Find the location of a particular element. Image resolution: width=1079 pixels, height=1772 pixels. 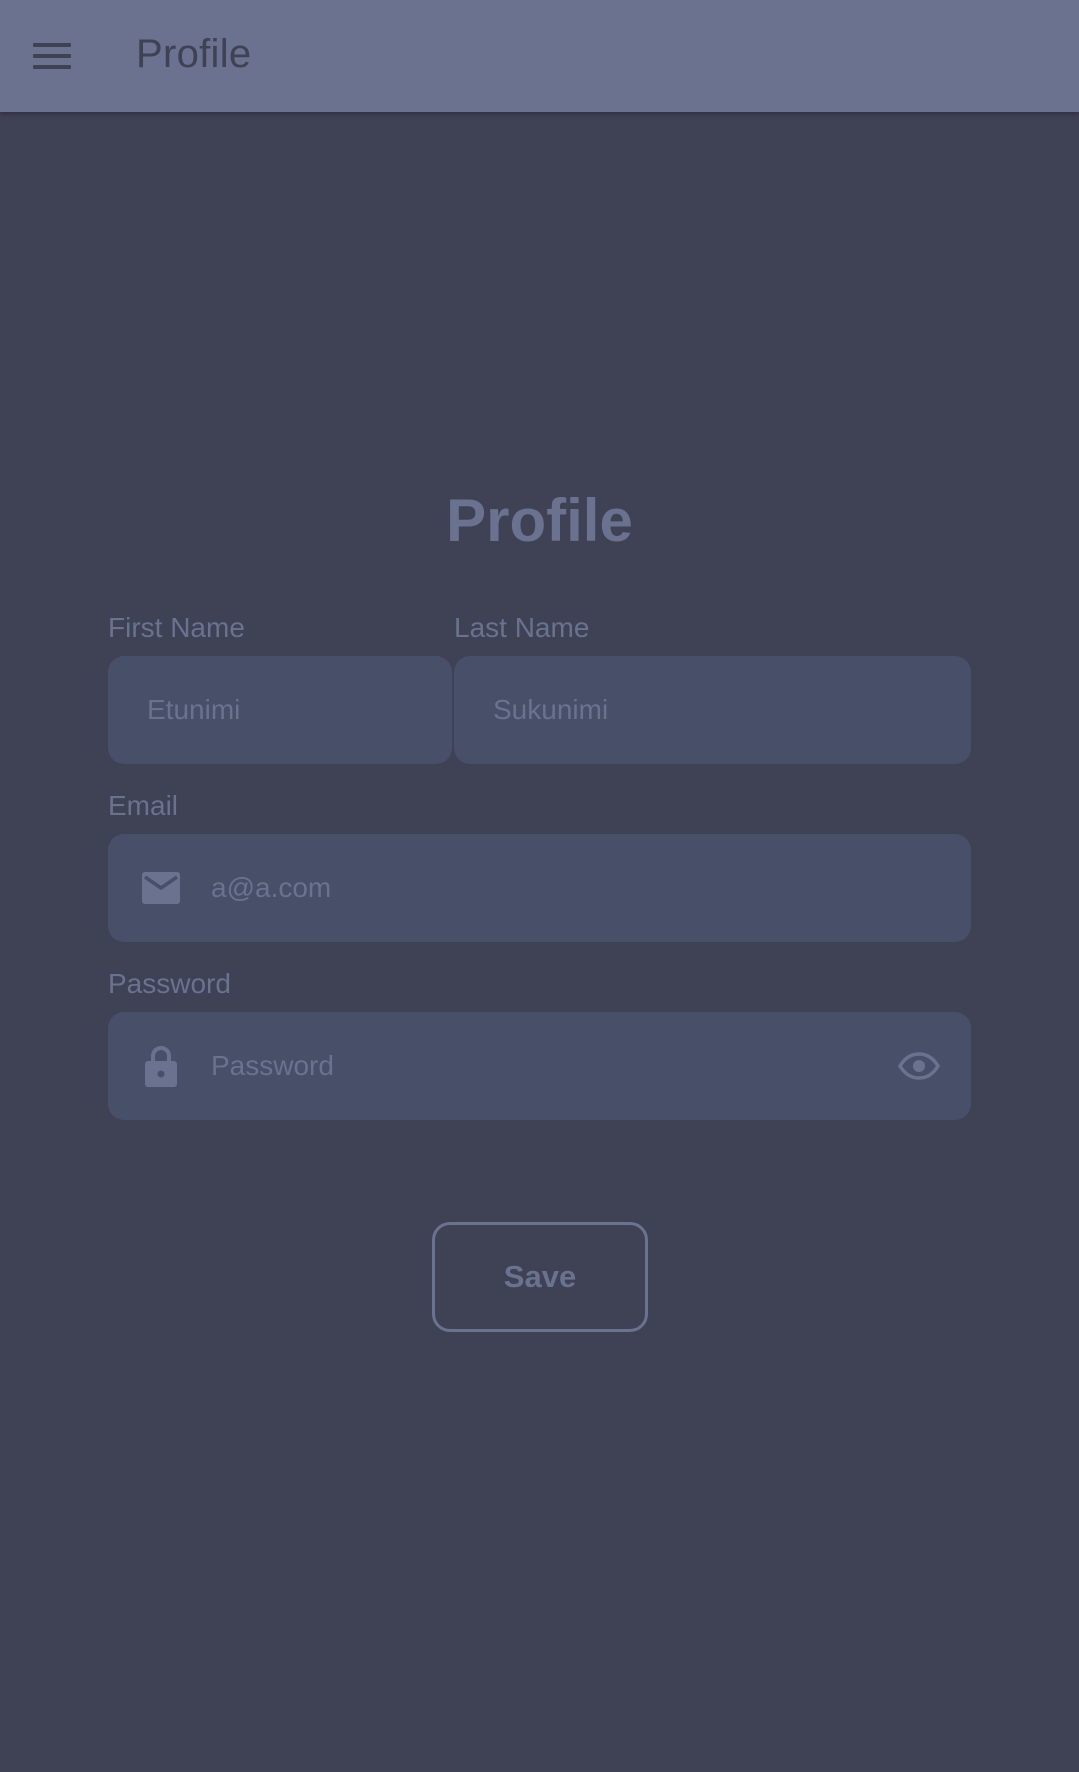

lock-icon is located at coordinates (161, 1066).